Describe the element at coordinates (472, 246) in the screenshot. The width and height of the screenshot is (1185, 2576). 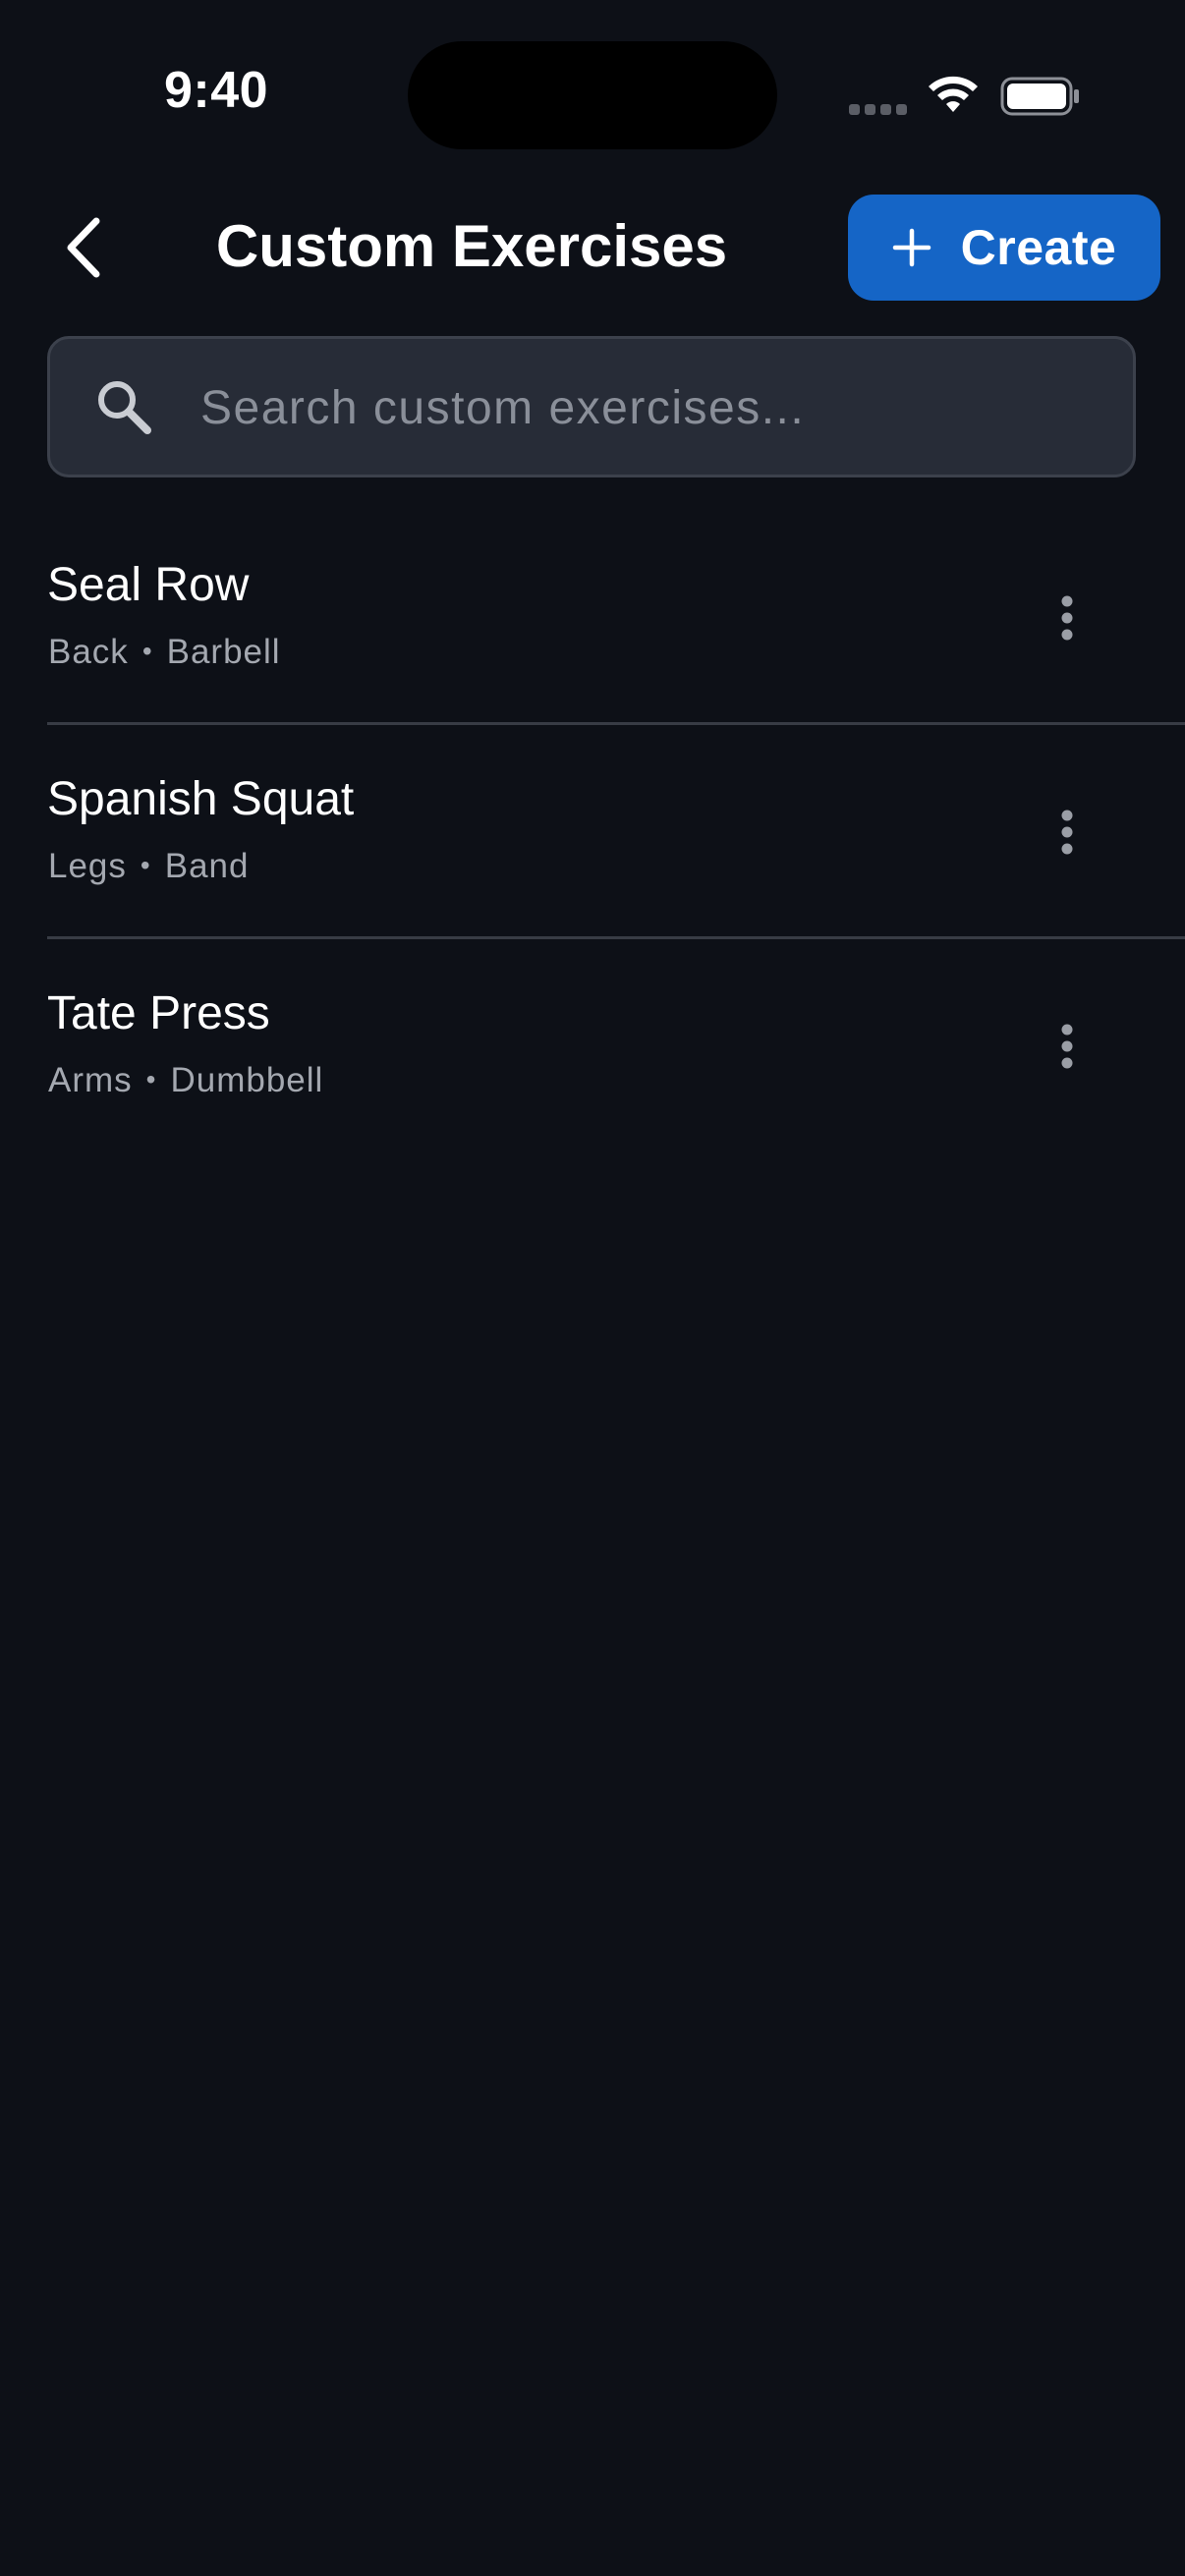
I see `page-title: Custom Exercises` at that location.